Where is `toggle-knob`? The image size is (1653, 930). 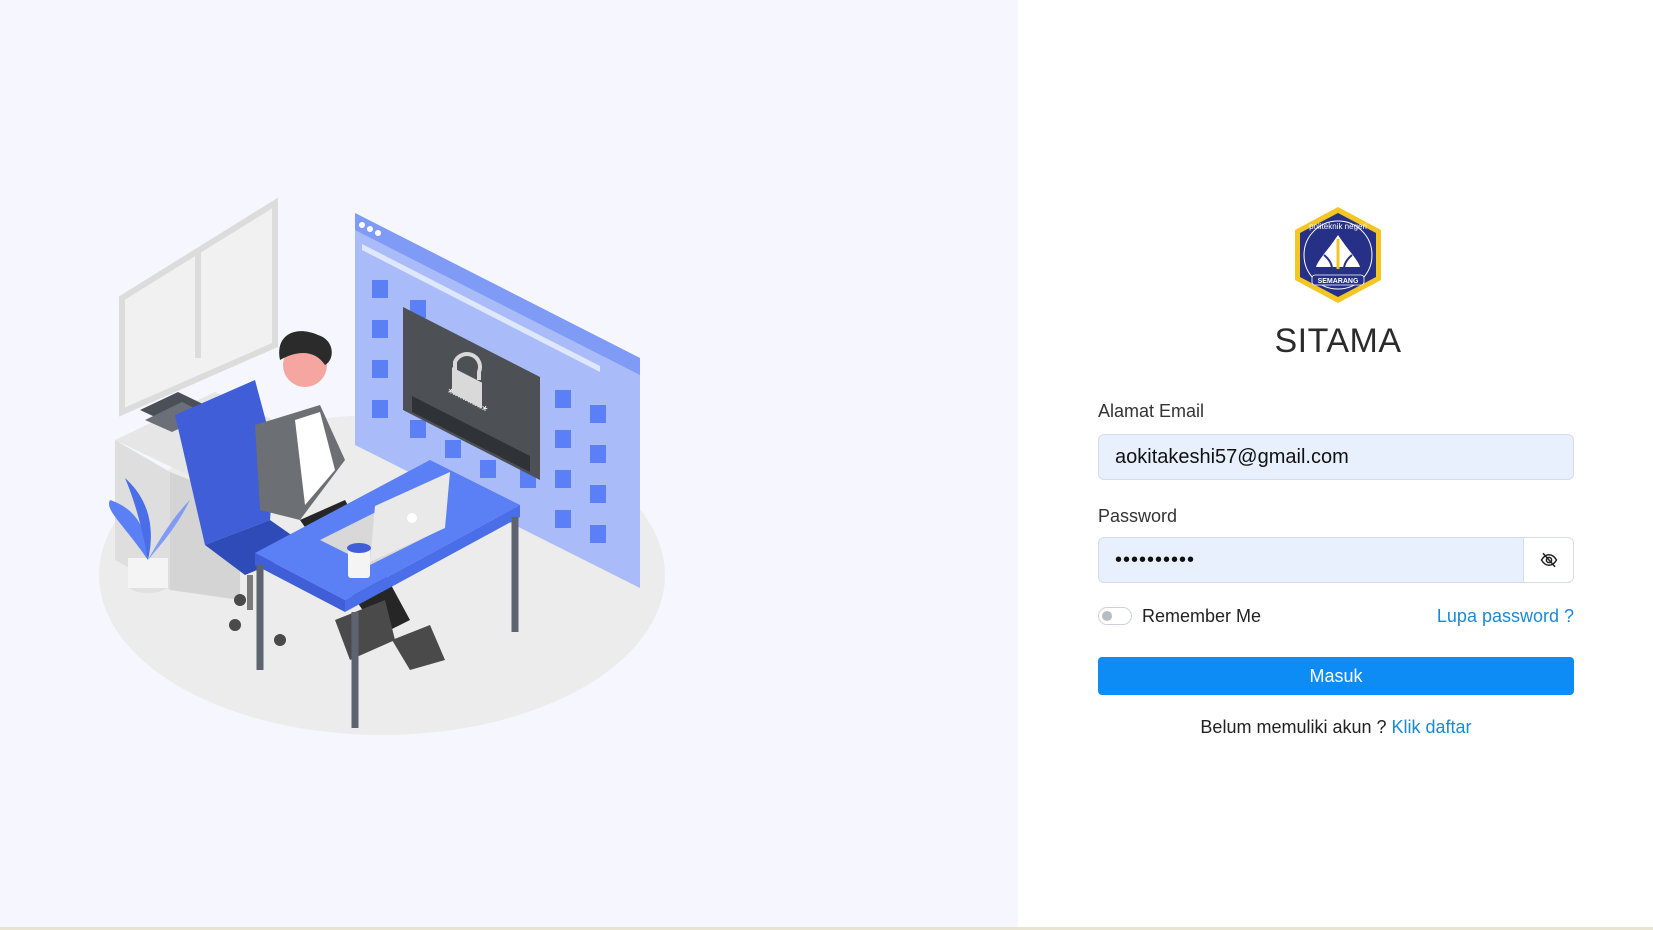 toggle-knob is located at coordinates (1107, 616).